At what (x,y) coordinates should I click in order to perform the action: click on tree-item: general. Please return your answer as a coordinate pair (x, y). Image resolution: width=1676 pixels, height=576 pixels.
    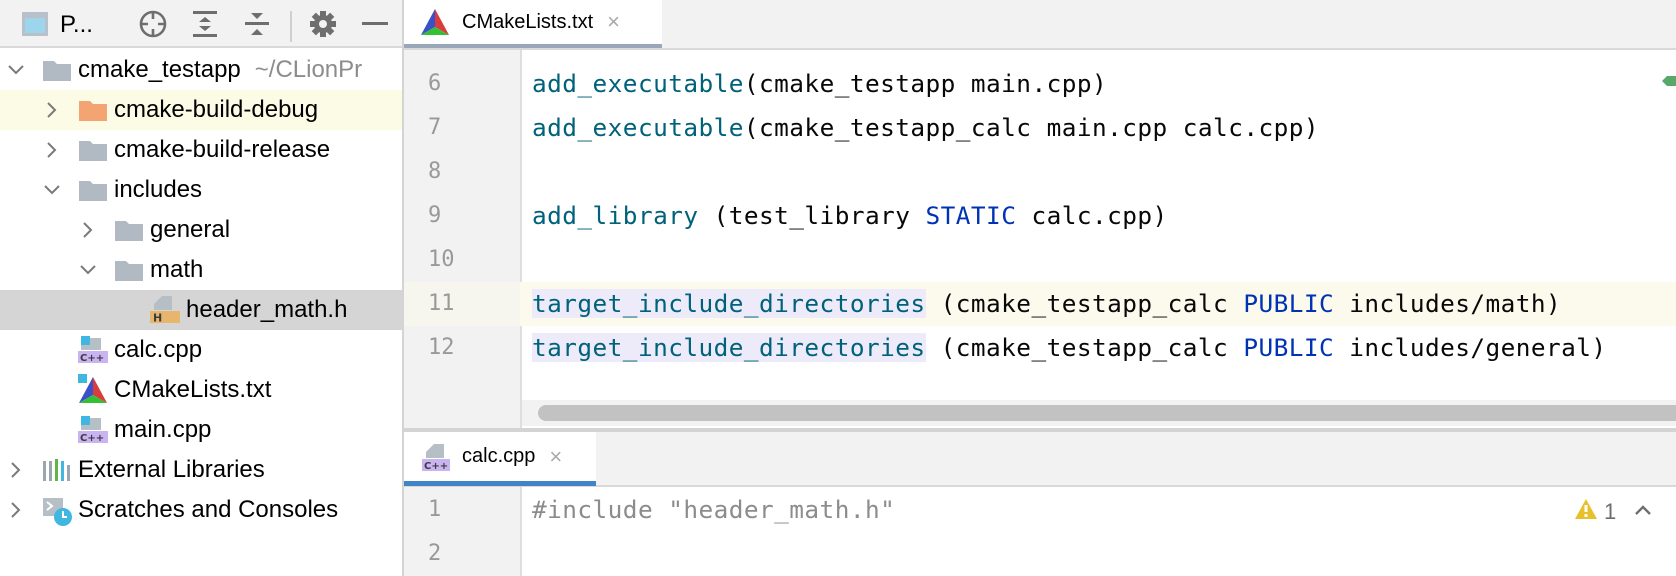
    Looking at the image, I should click on (201, 230).